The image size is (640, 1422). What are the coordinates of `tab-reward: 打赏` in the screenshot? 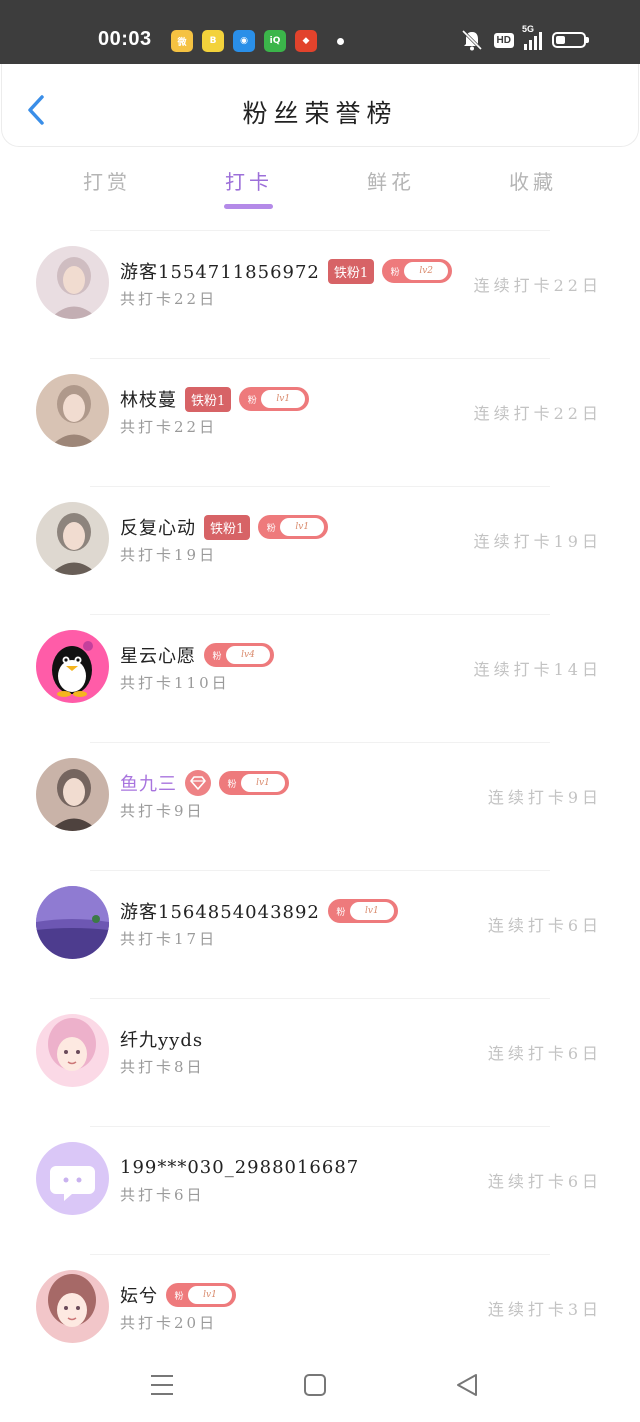 It's located at (107, 180).